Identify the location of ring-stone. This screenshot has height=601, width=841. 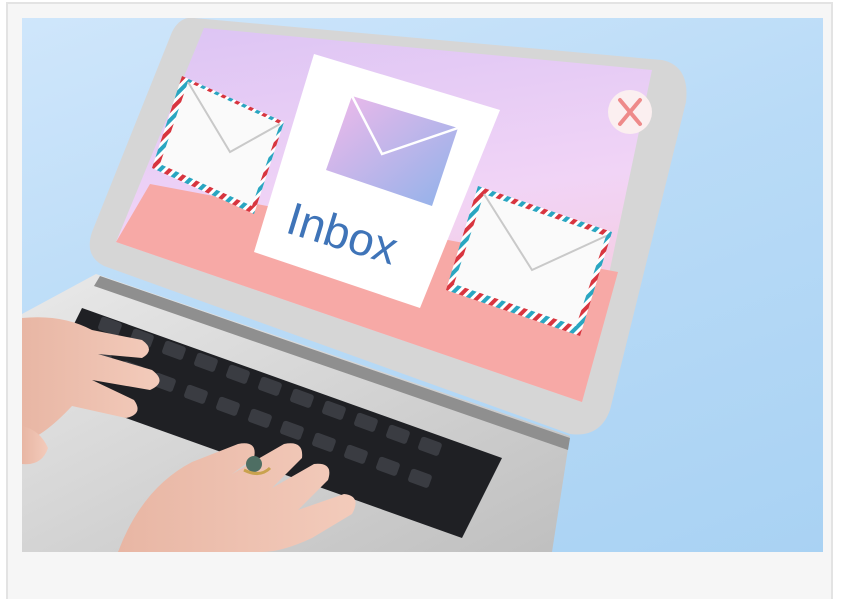
(254, 464).